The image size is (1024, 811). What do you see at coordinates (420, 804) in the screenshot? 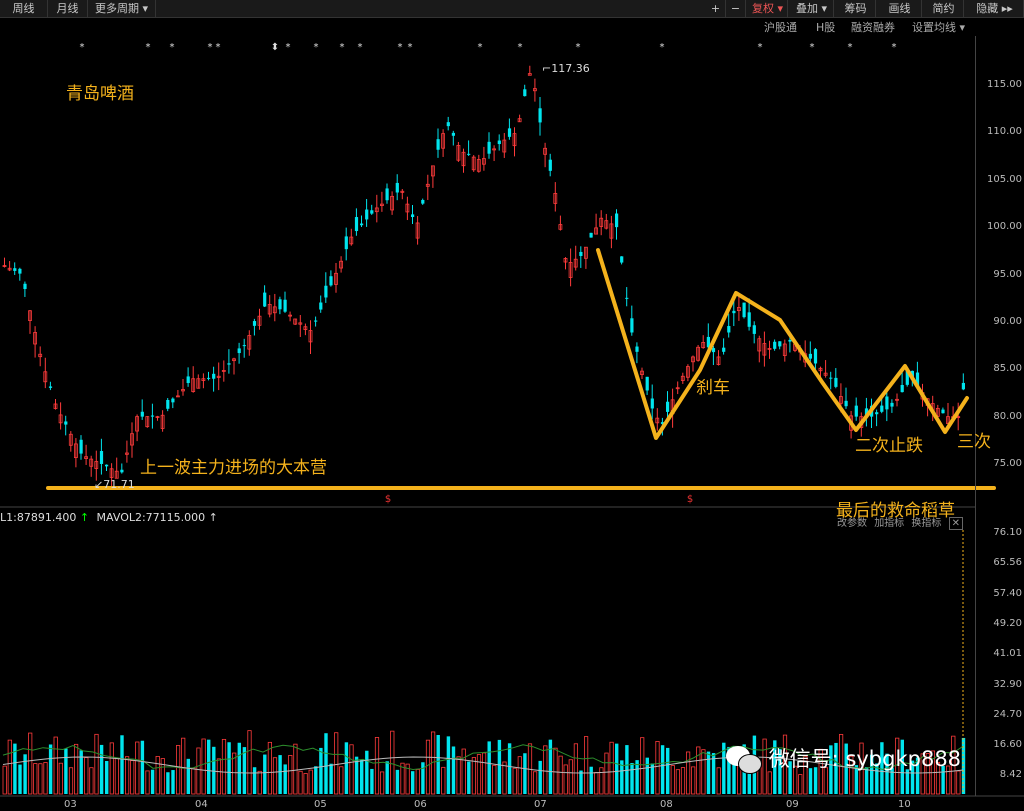
I see `month-tick-label: 06` at bounding box center [420, 804].